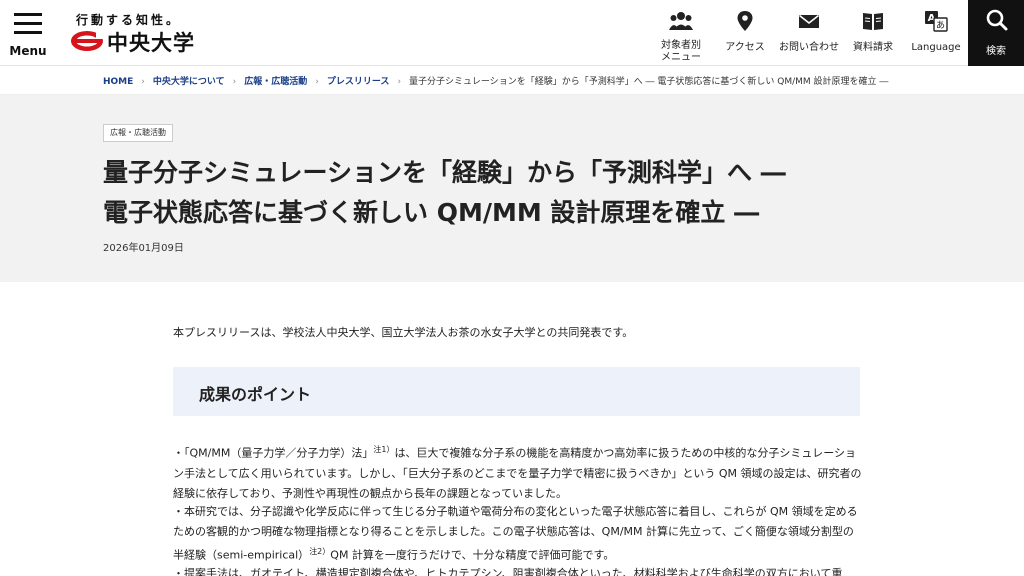 The height and width of the screenshot is (576, 1024). Describe the element at coordinates (996, 51) in the screenshot. I see `search-label: 検索` at that location.